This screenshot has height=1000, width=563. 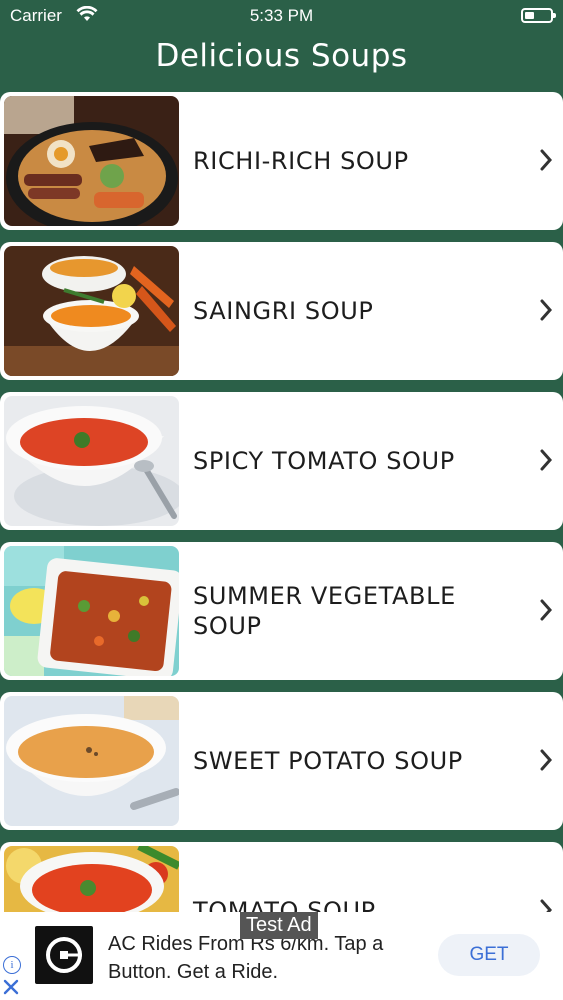 I want to click on soup-row-richi-rich: RICHI-RICH SOUP, so click(x=281, y=161).